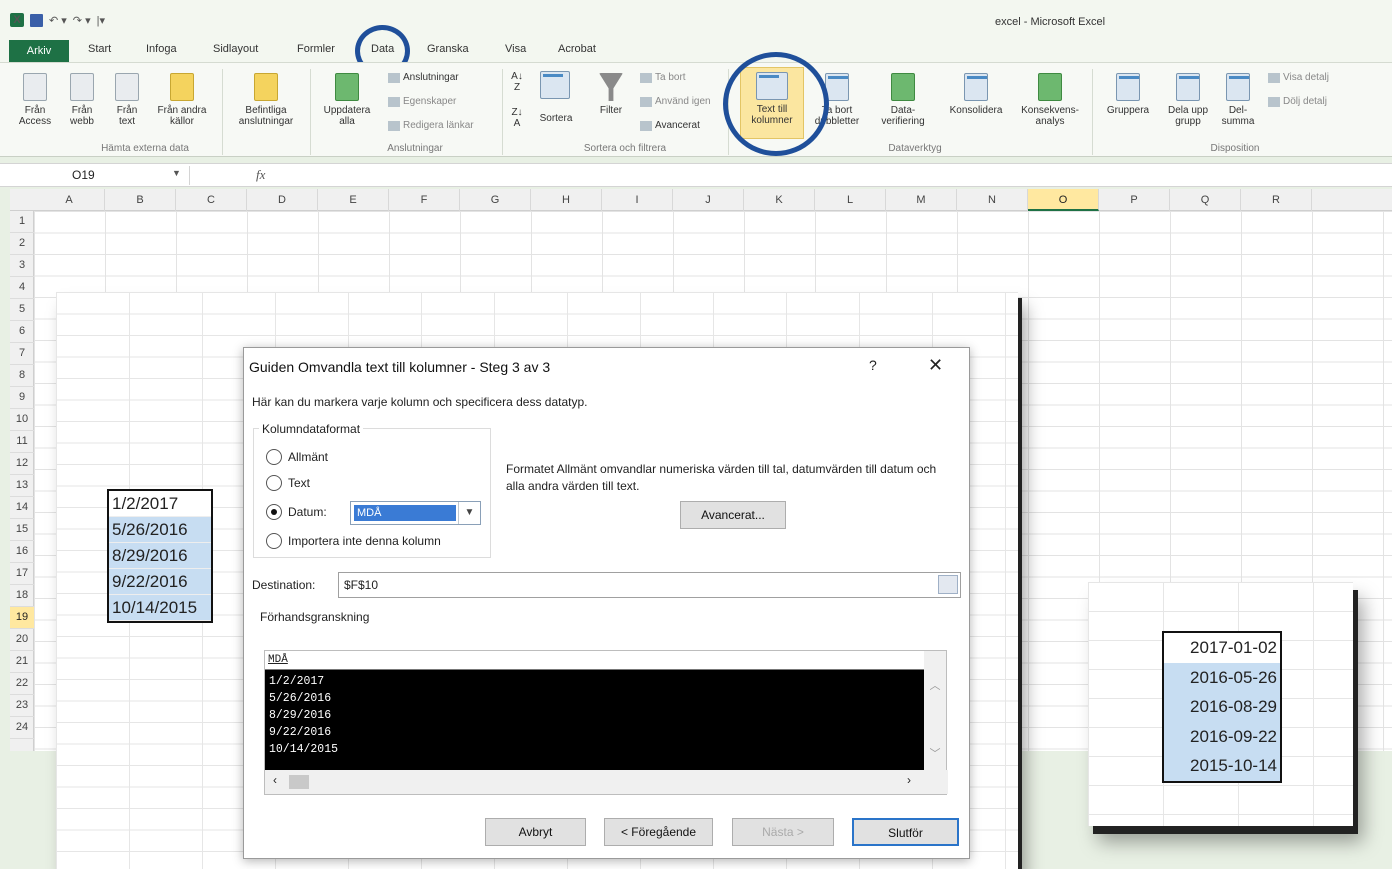  Describe the element at coordinates (100, 175) in the screenshot. I see `name-box: O19` at that location.